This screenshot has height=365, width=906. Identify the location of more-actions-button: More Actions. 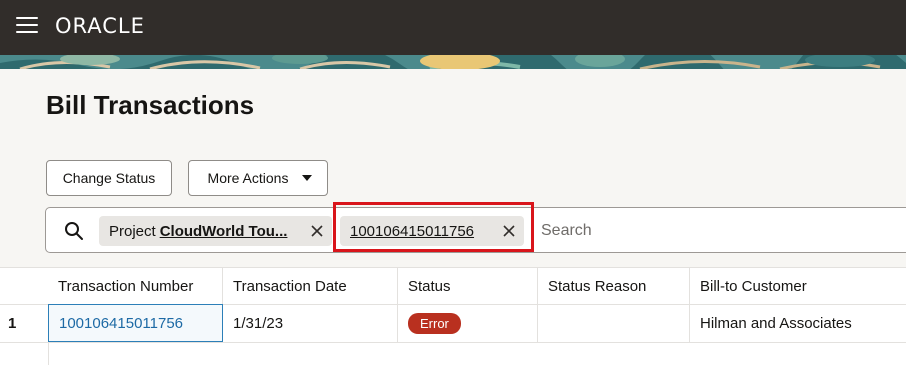
(258, 178).